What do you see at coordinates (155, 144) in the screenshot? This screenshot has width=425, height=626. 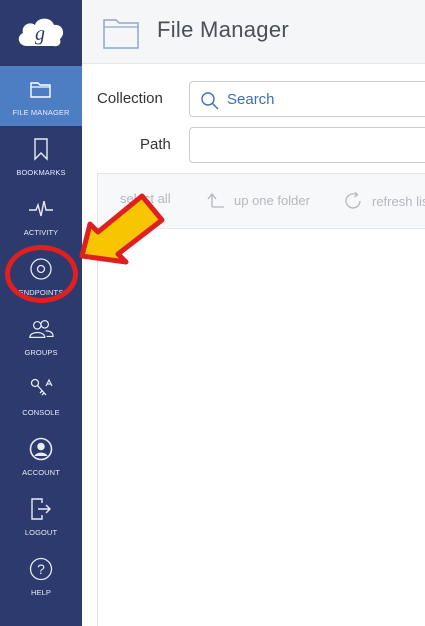 I see `path-label: Path` at bounding box center [155, 144].